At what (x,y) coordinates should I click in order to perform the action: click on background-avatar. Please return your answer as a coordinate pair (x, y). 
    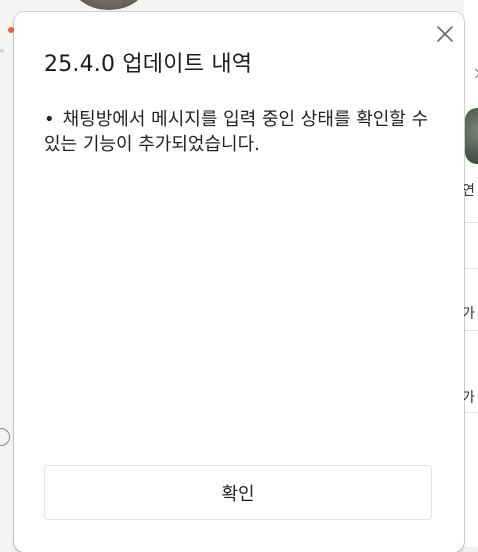
    Looking at the image, I should click on (109, 5).